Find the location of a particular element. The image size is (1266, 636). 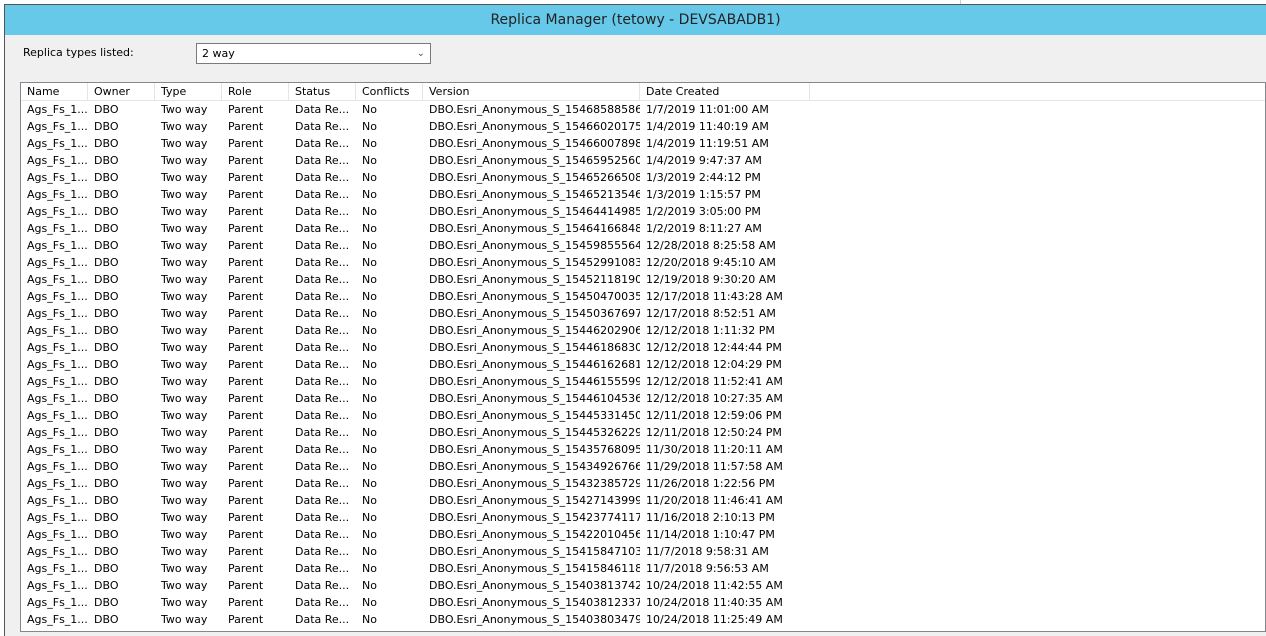

column-header-type: Type is located at coordinates (188, 91).